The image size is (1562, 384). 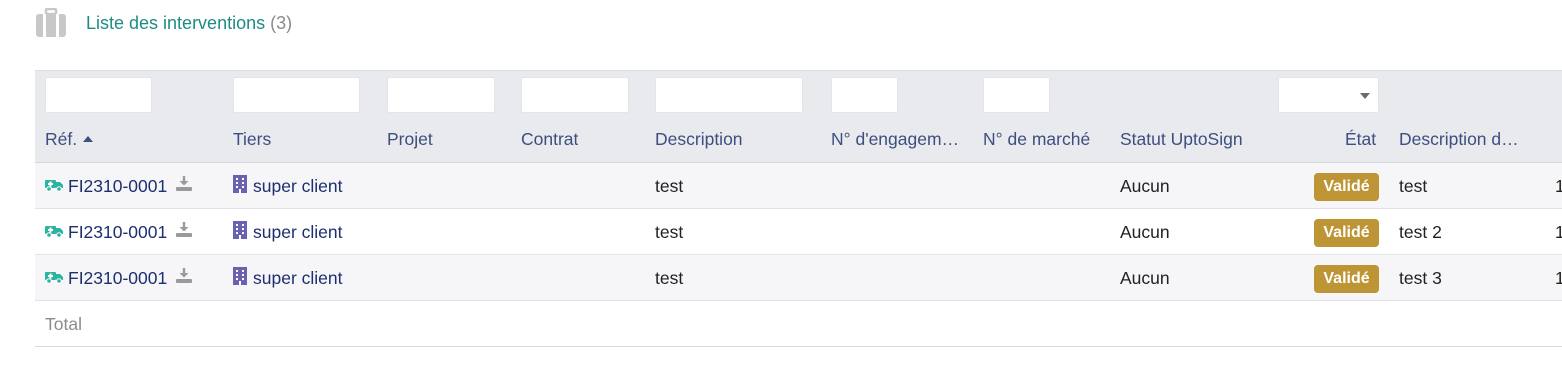 What do you see at coordinates (575, 95) in the screenshot?
I see `filter-contrat-input` at bounding box center [575, 95].